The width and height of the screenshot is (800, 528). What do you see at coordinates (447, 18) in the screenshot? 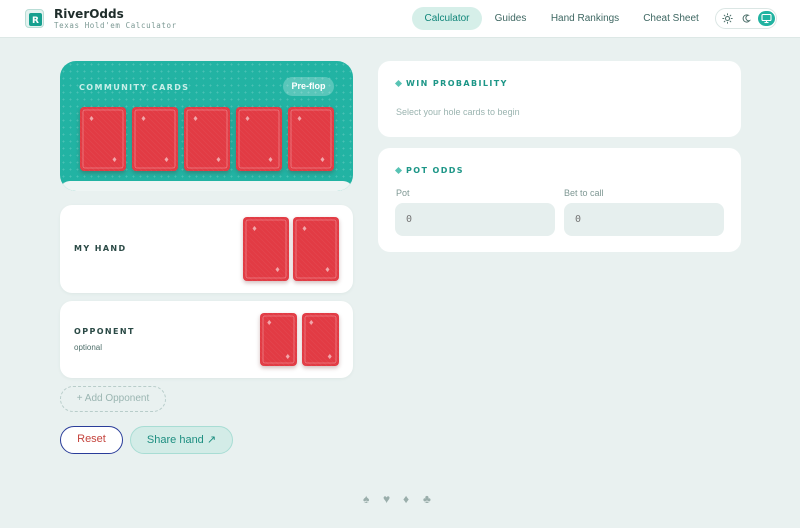
I see `nav-calculator: Calculator` at bounding box center [447, 18].